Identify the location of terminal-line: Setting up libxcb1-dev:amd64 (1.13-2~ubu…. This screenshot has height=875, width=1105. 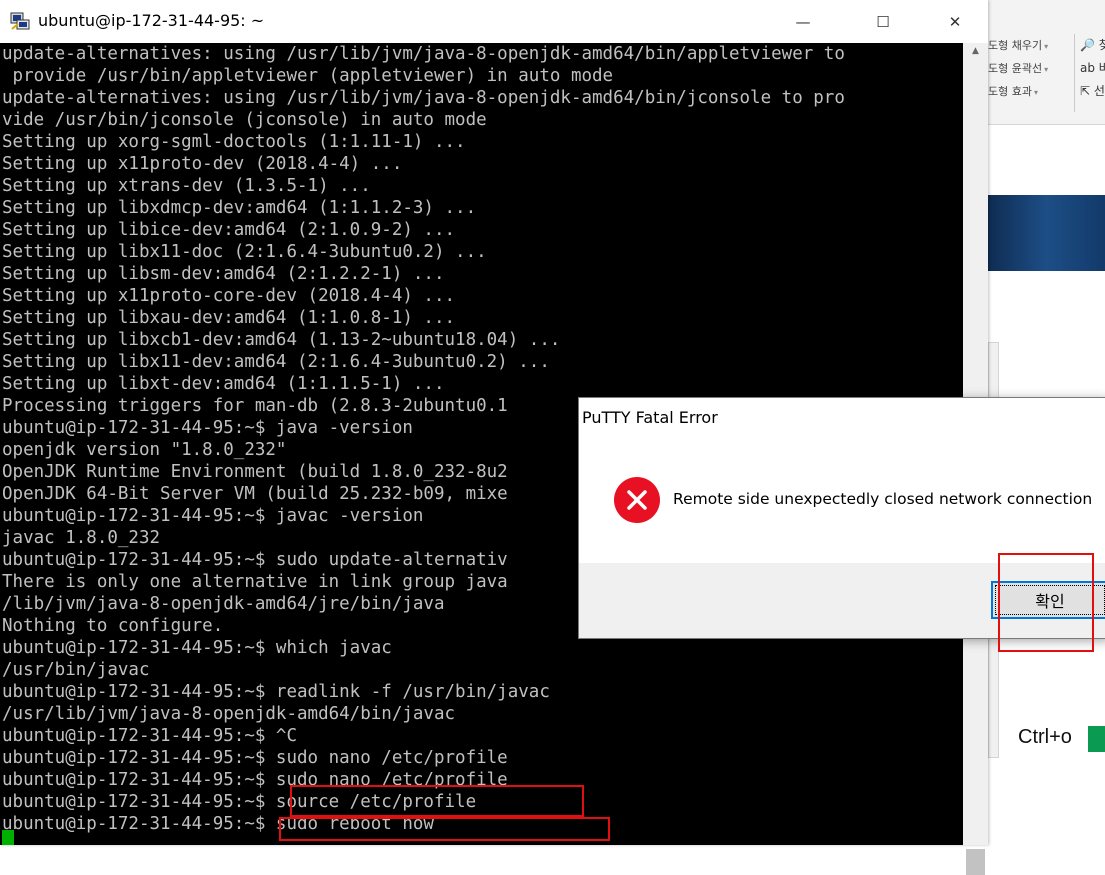
(281, 340).